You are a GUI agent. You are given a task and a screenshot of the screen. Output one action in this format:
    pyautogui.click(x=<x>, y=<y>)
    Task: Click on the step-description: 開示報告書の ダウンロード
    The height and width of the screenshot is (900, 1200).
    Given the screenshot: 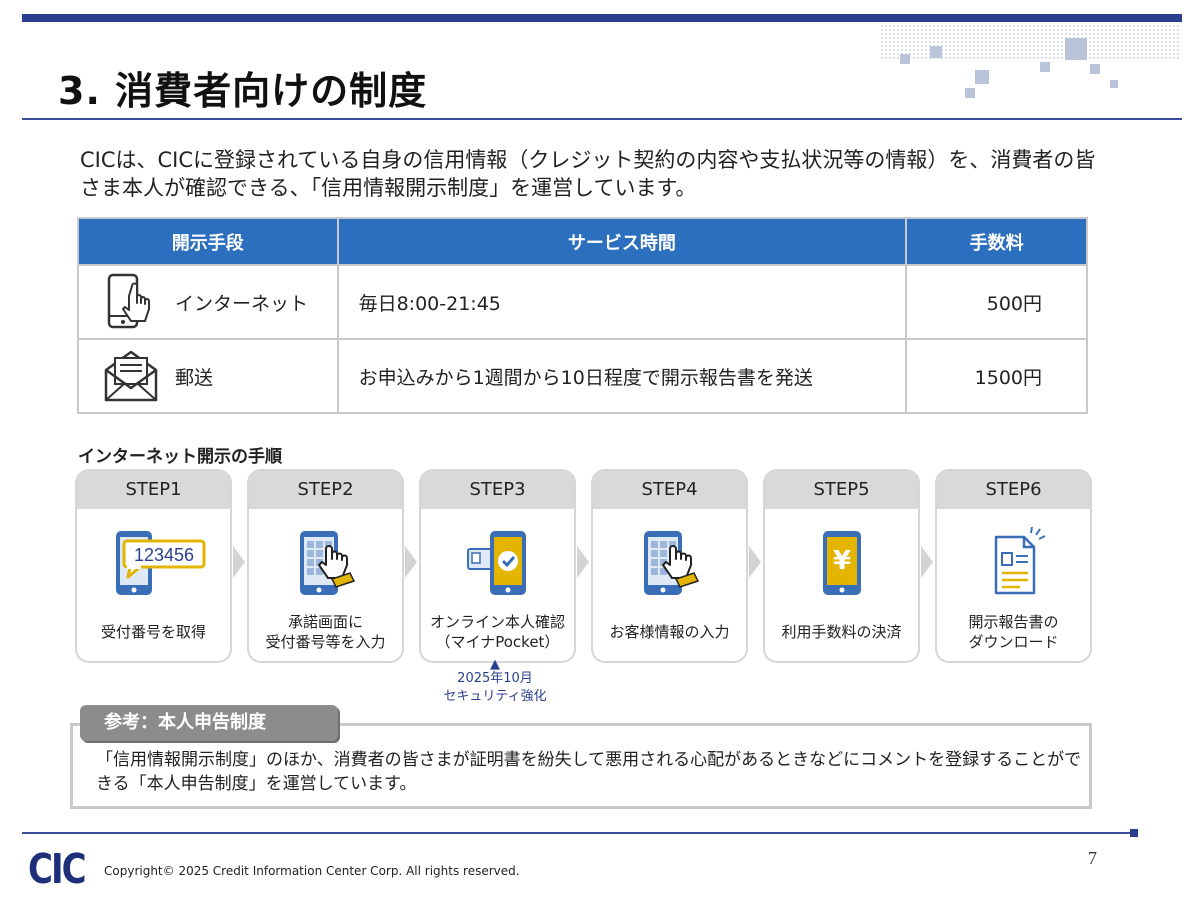 What is the action you would take?
    pyautogui.click(x=1013, y=632)
    